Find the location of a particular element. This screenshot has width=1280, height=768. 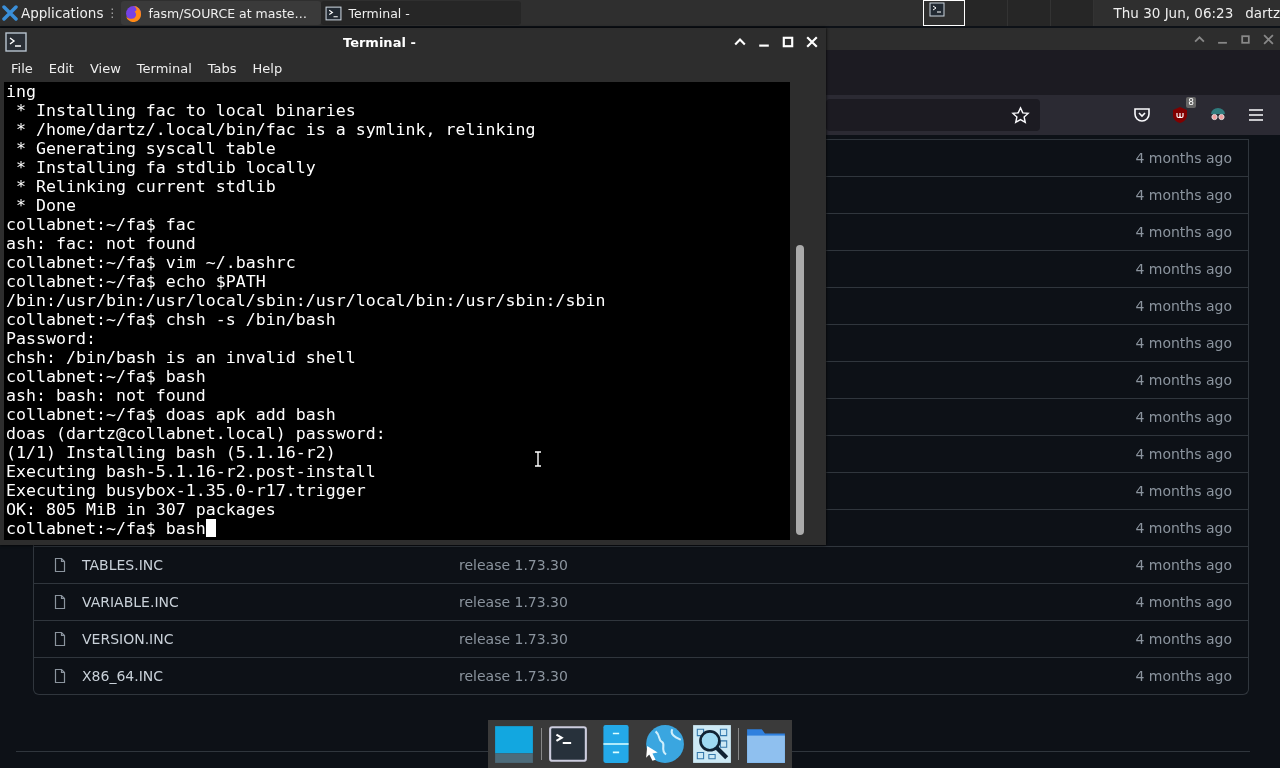

terminal-line: collabnet:~/fa$ echo $PATH is located at coordinates (136, 281).